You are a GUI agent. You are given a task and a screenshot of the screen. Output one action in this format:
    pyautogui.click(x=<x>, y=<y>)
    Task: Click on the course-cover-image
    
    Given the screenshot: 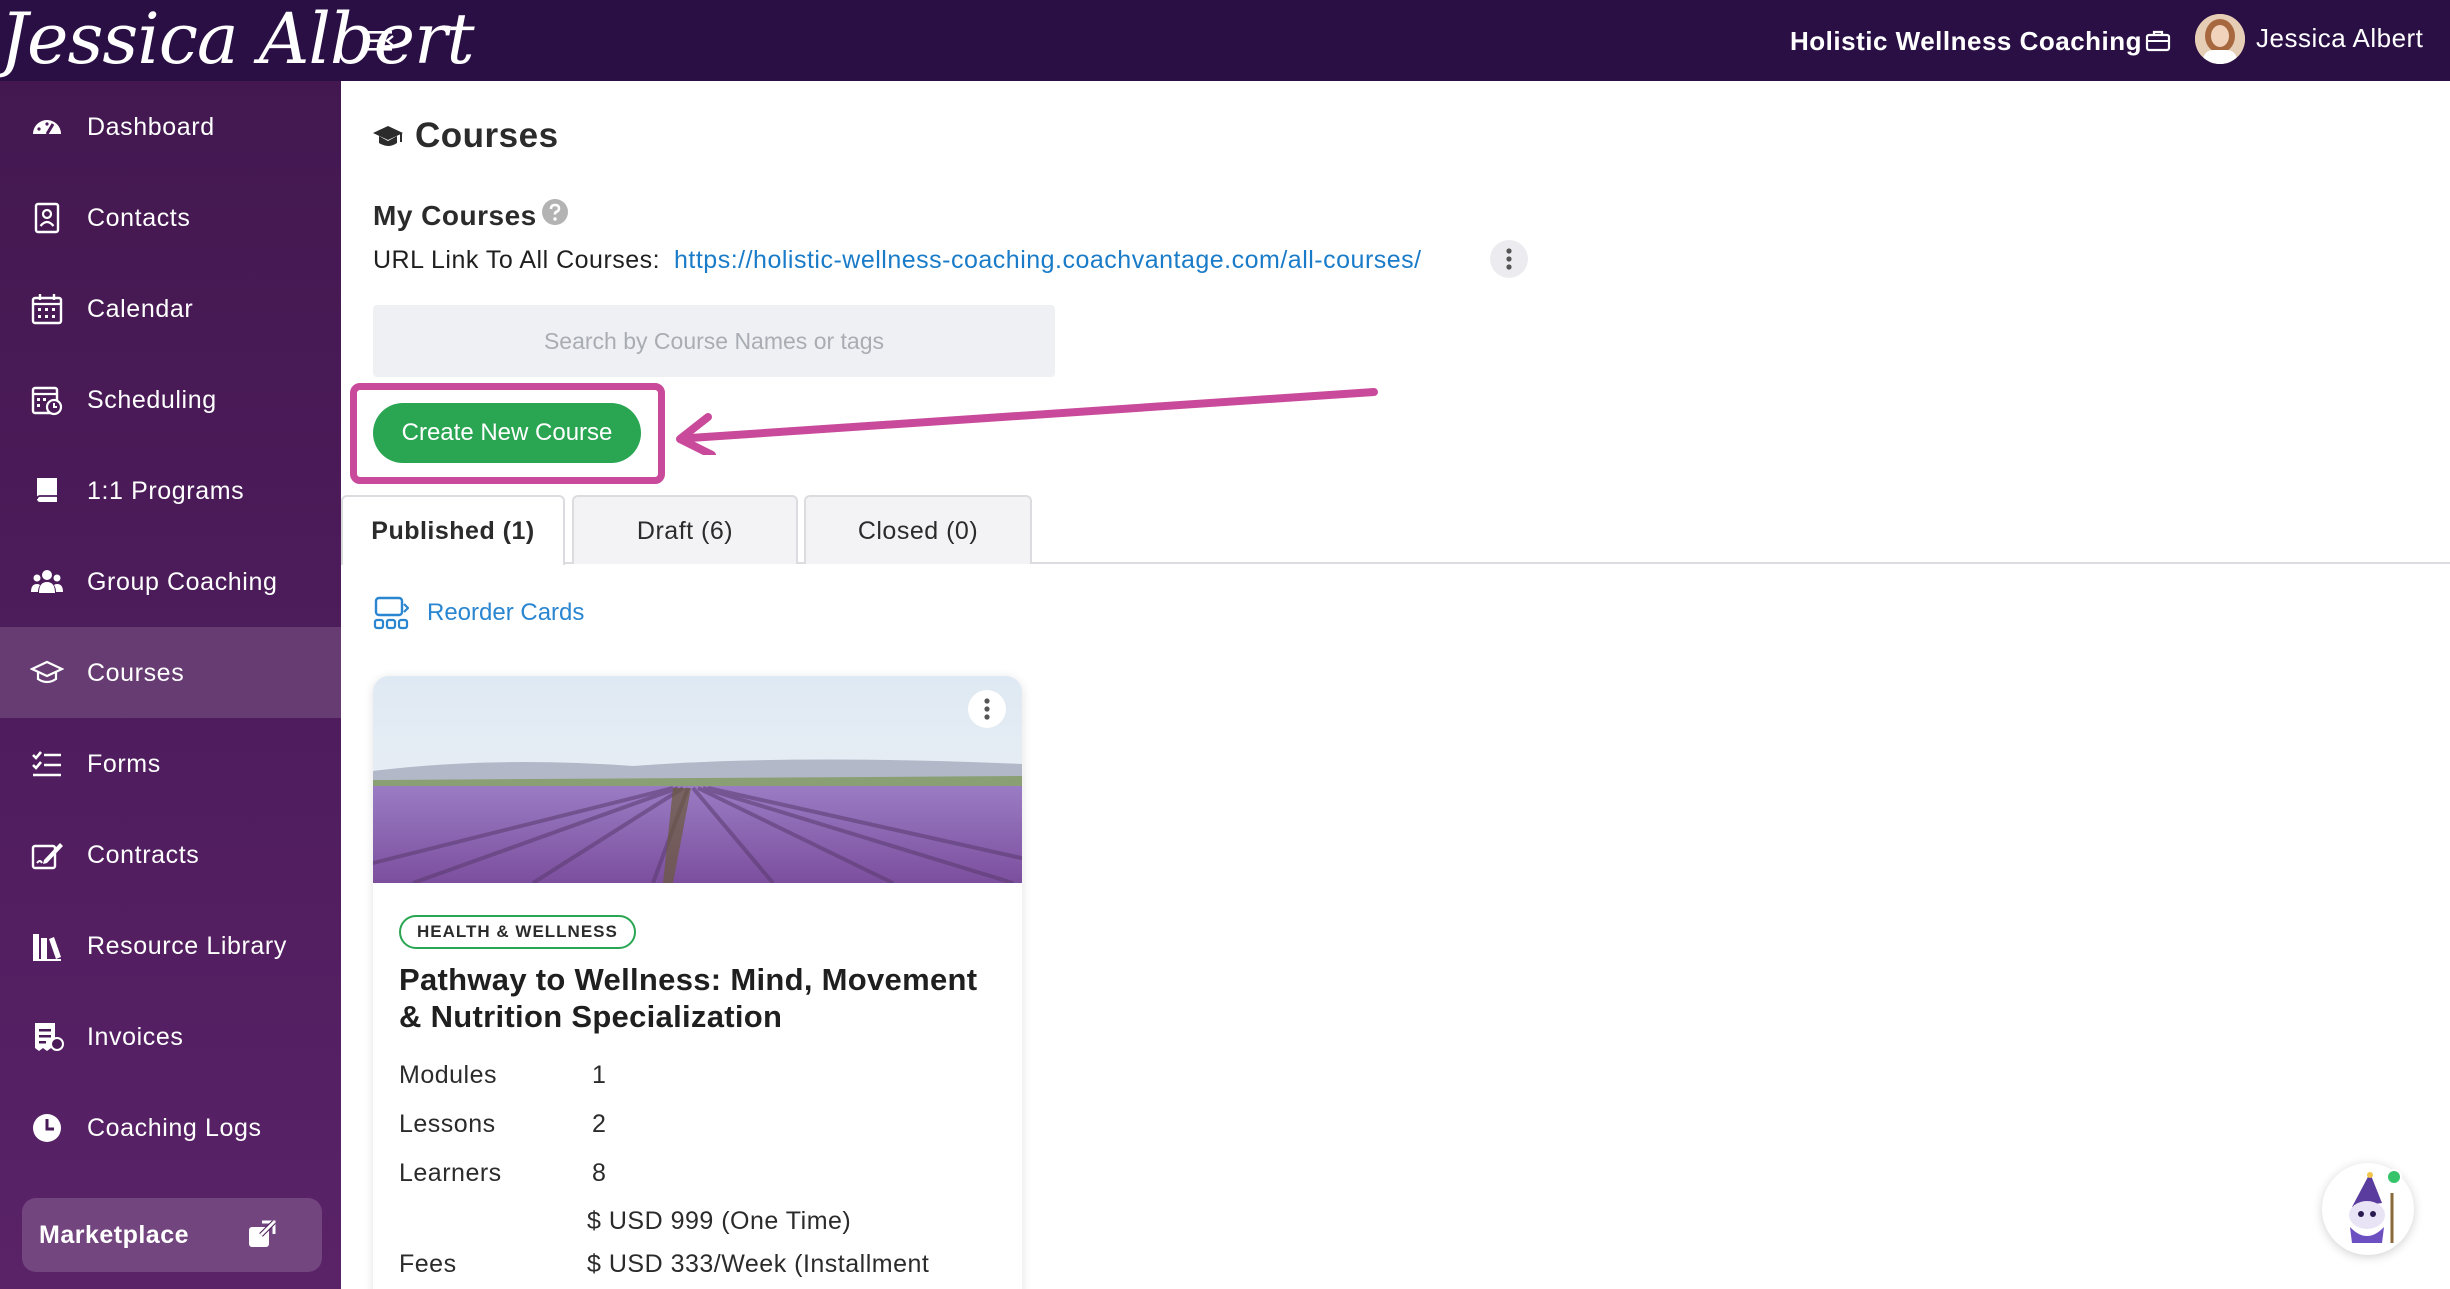 What is the action you would take?
    pyautogui.click(x=697, y=779)
    